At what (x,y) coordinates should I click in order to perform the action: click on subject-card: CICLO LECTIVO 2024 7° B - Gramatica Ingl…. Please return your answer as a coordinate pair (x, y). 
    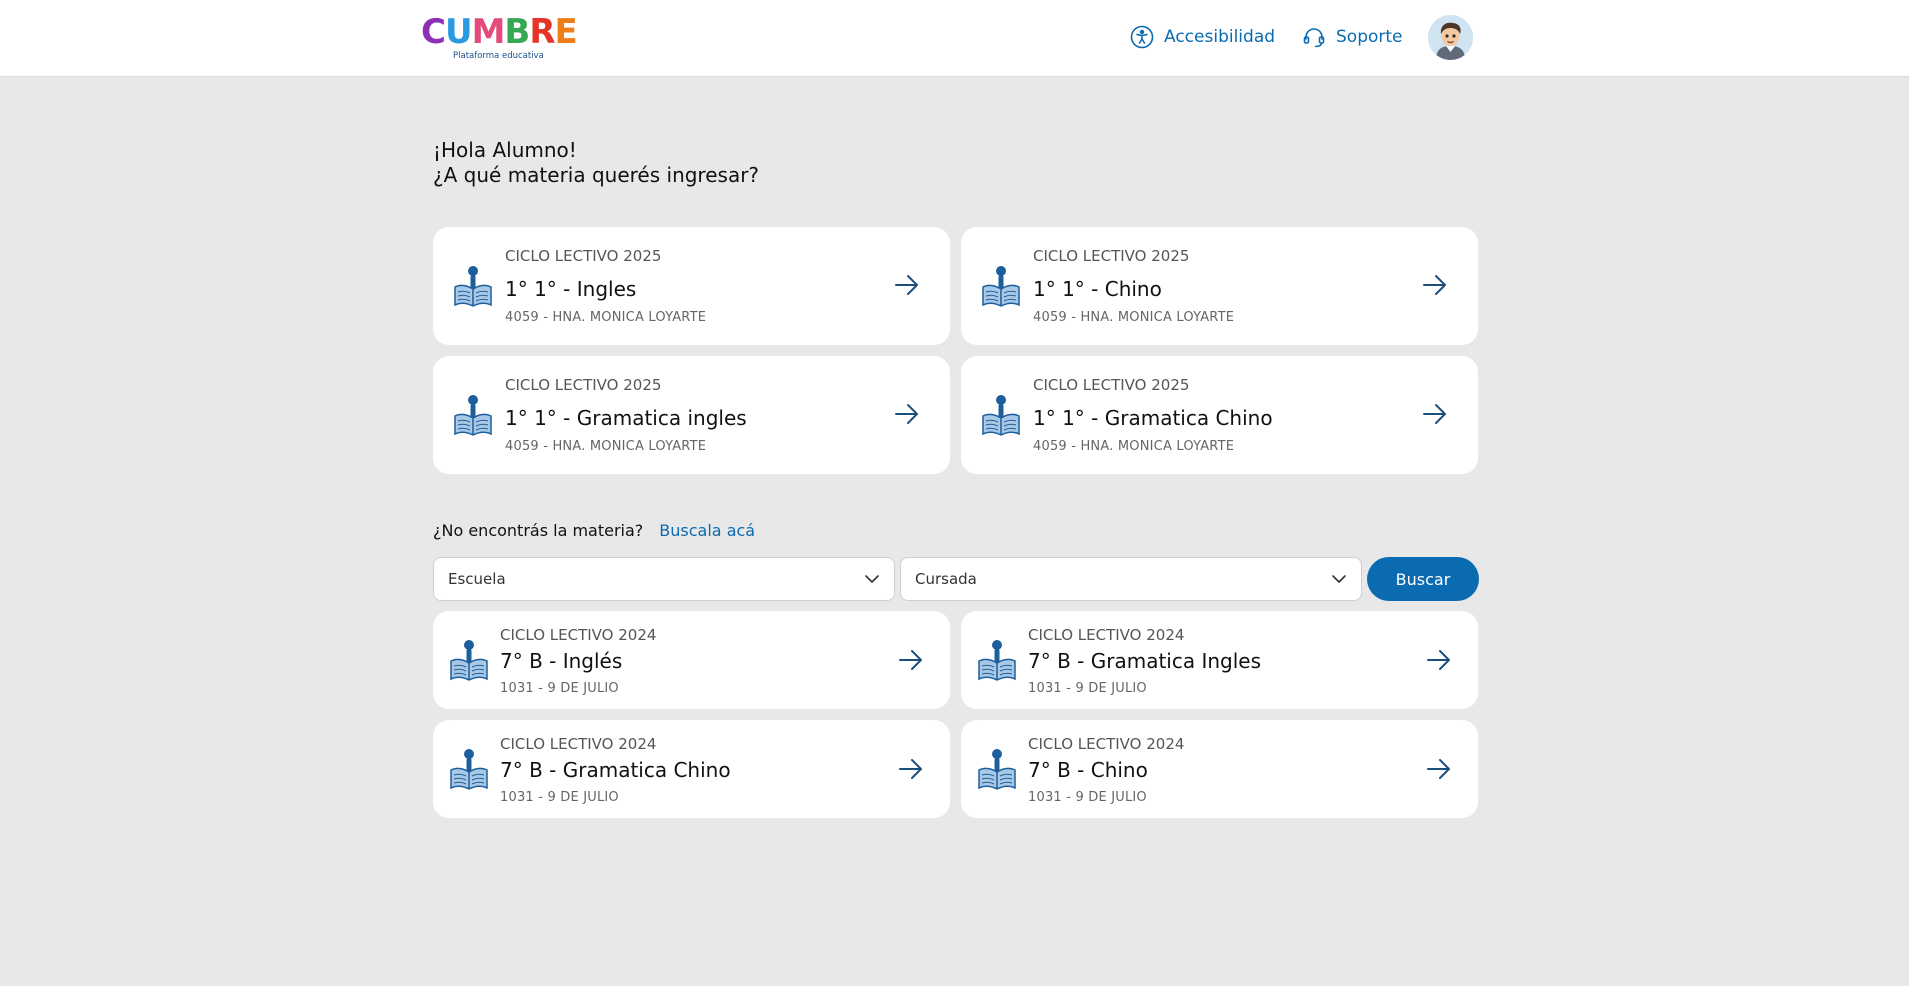
    Looking at the image, I should click on (1219, 660).